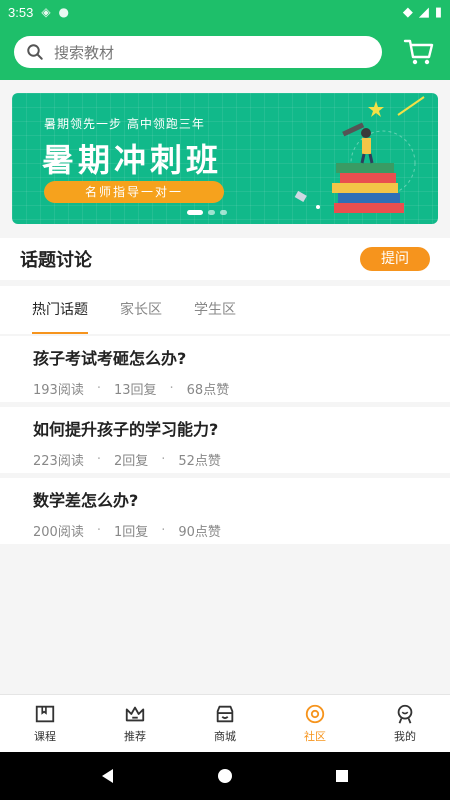 The image size is (450, 800). Describe the element at coordinates (141, 310) in the screenshot. I see `tab-parents: 家长区` at that location.